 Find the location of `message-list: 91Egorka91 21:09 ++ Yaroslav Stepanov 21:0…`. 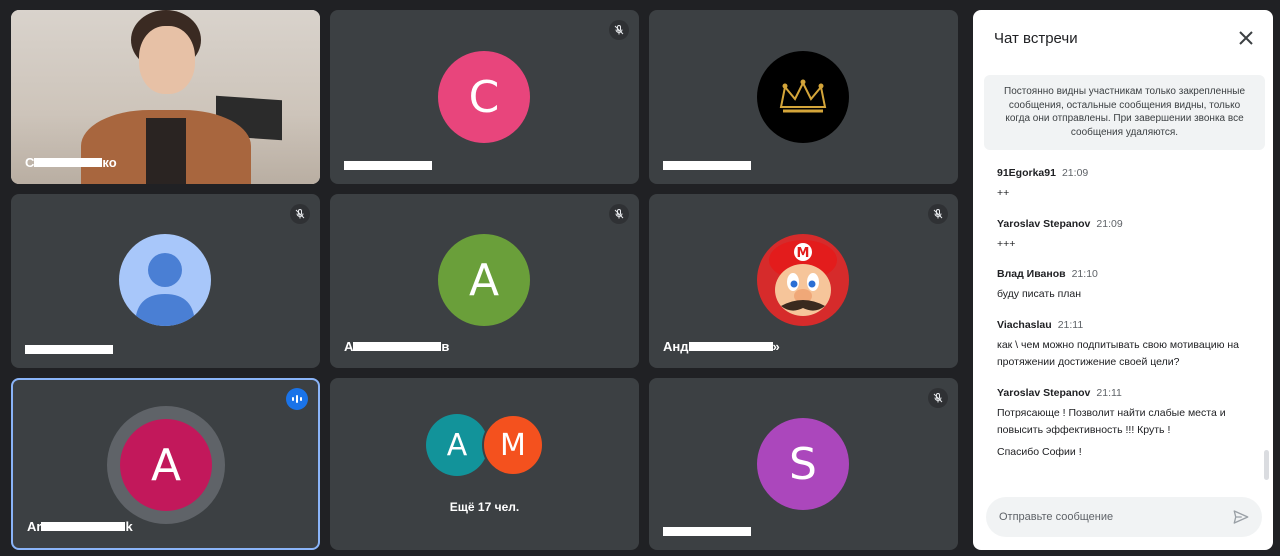

message-list: 91Egorka91 21:09 ++ Yaroslav Stepanov 21:0… is located at coordinates (1127, 320).